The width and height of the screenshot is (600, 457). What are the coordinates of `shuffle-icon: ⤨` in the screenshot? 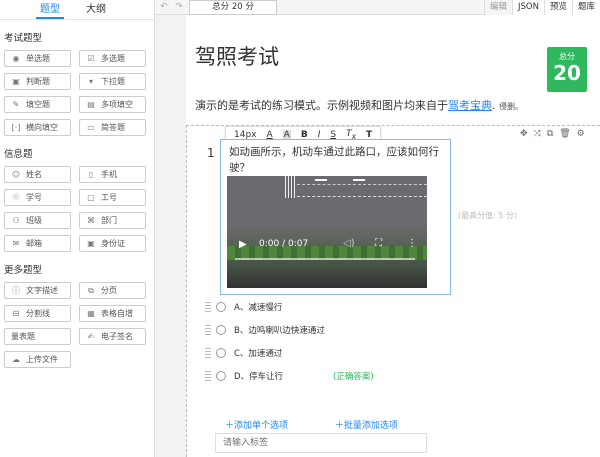 It's located at (537, 134).